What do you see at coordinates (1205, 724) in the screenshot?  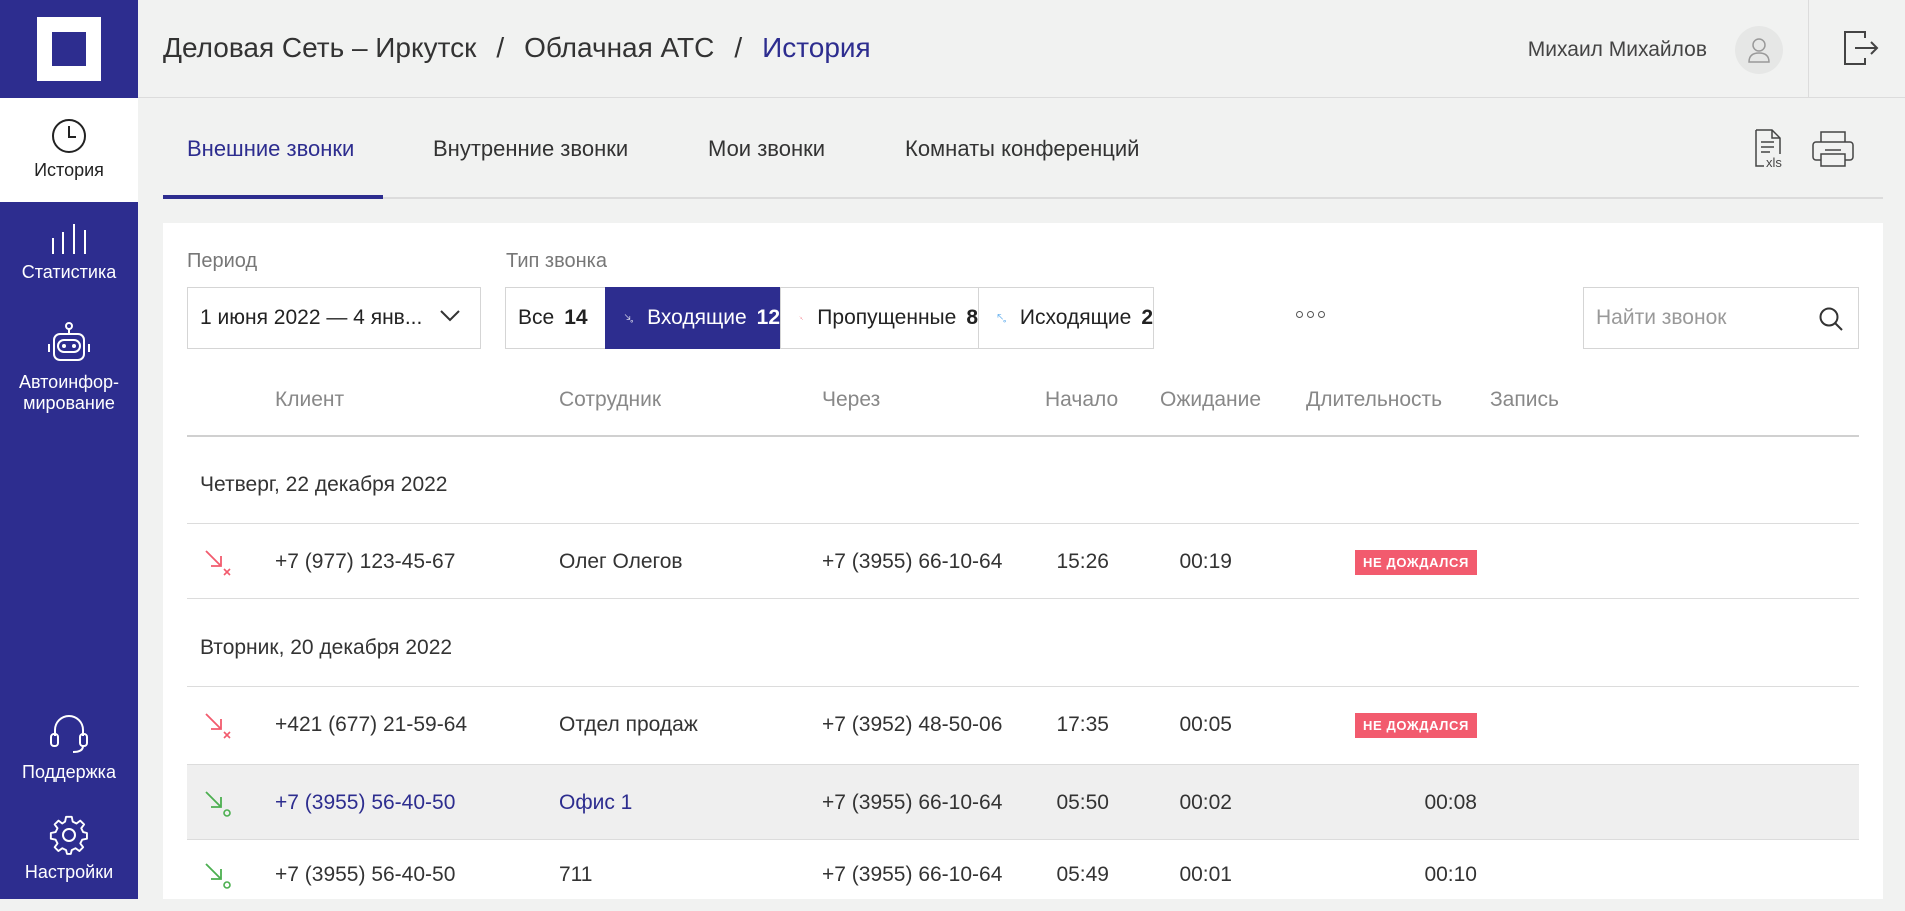 I see `wait-time: 00:05` at bounding box center [1205, 724].